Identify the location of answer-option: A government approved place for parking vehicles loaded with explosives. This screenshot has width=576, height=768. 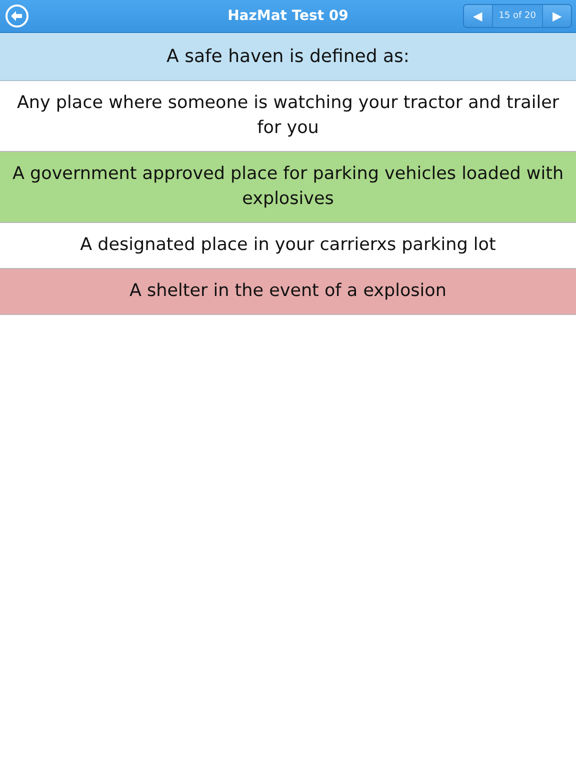
(288, 187).